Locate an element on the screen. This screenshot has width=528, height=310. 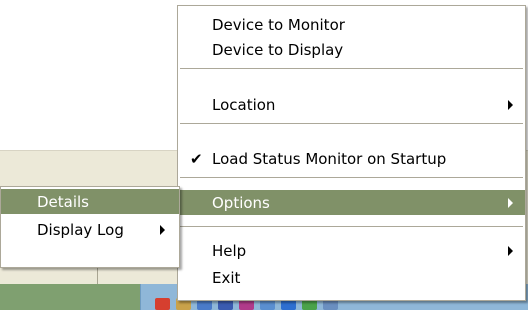
menu-item-label: Location is located at coordinates (244, 104).